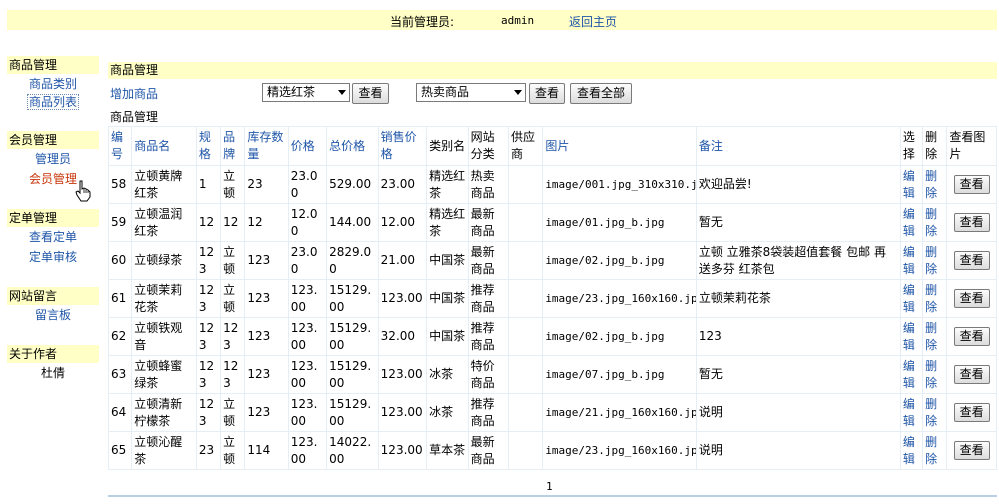  Describe the element at coordinates (447, 450) in the screenshot. I see `table-cell: 草本茶` at that location.